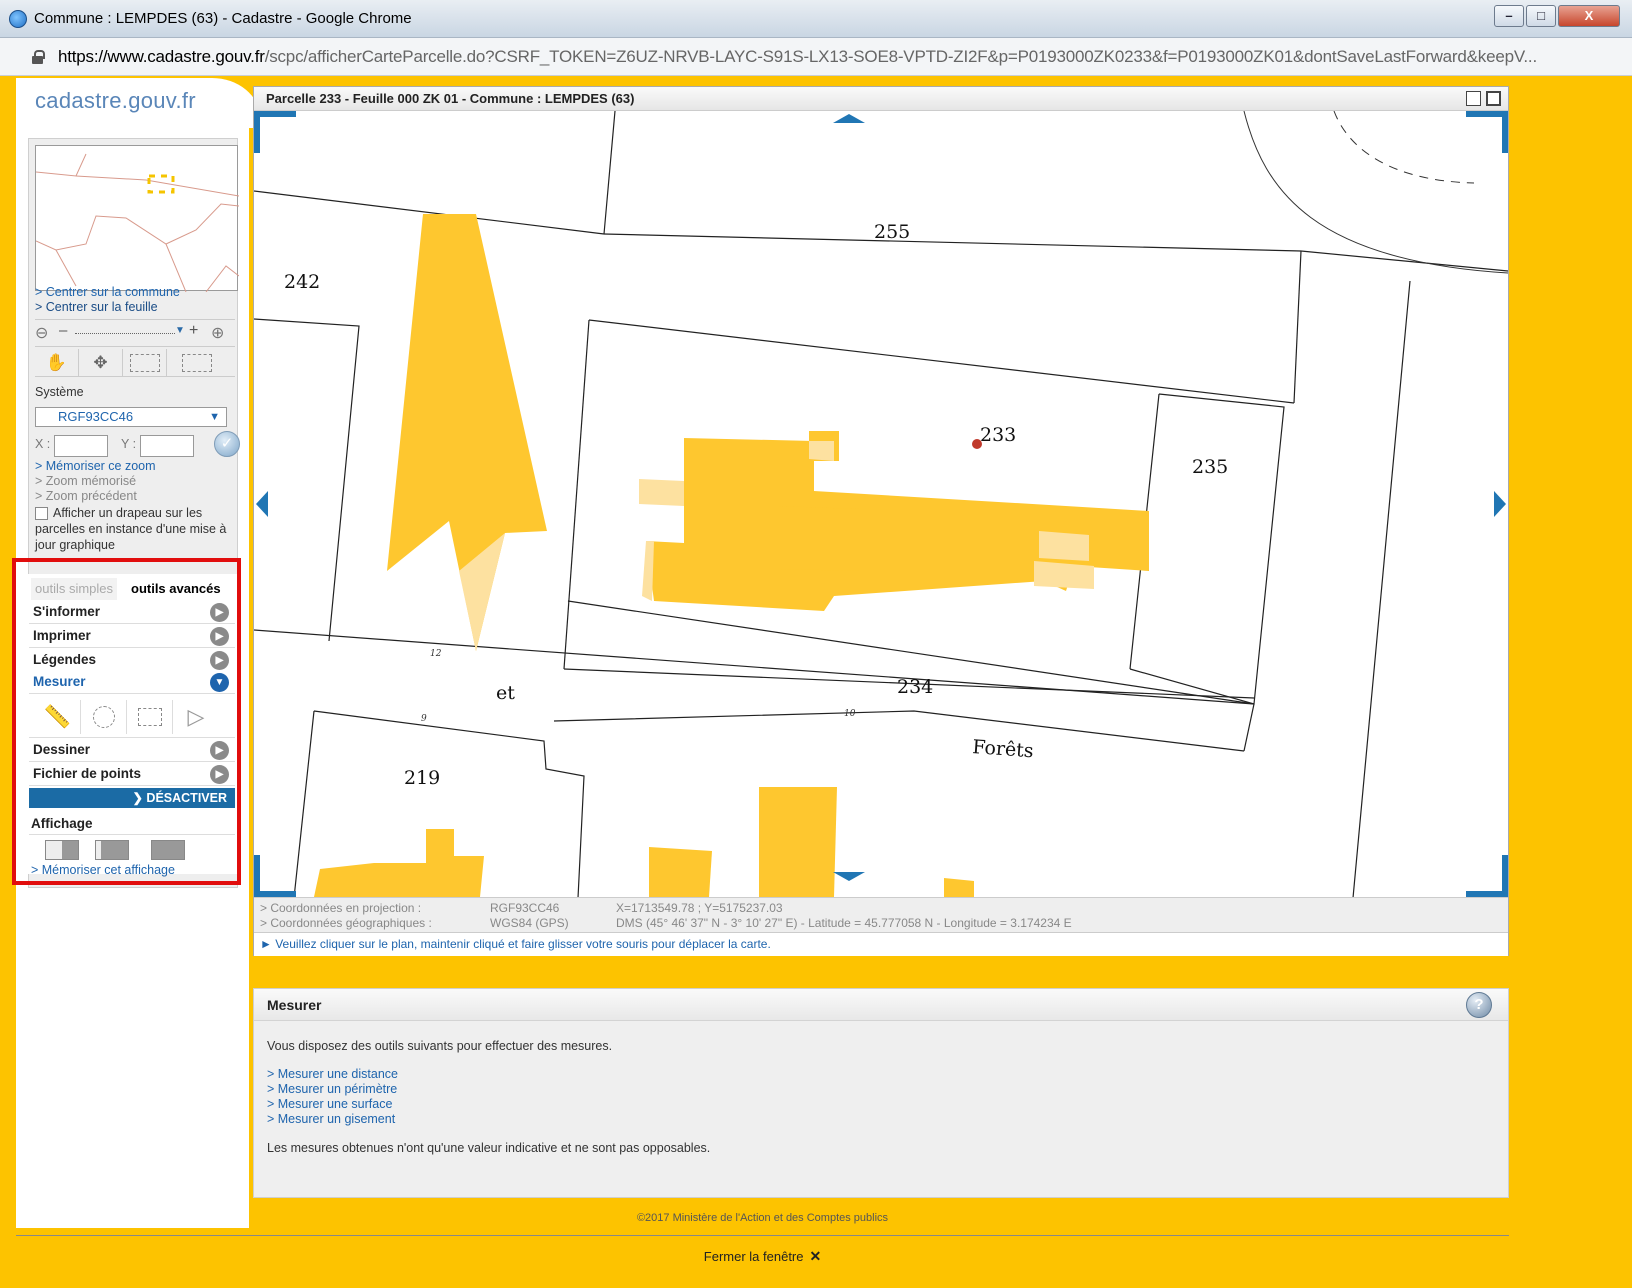 The image size is (1632, 1288). I want to click on minimap-drawing, so click(137, 223).